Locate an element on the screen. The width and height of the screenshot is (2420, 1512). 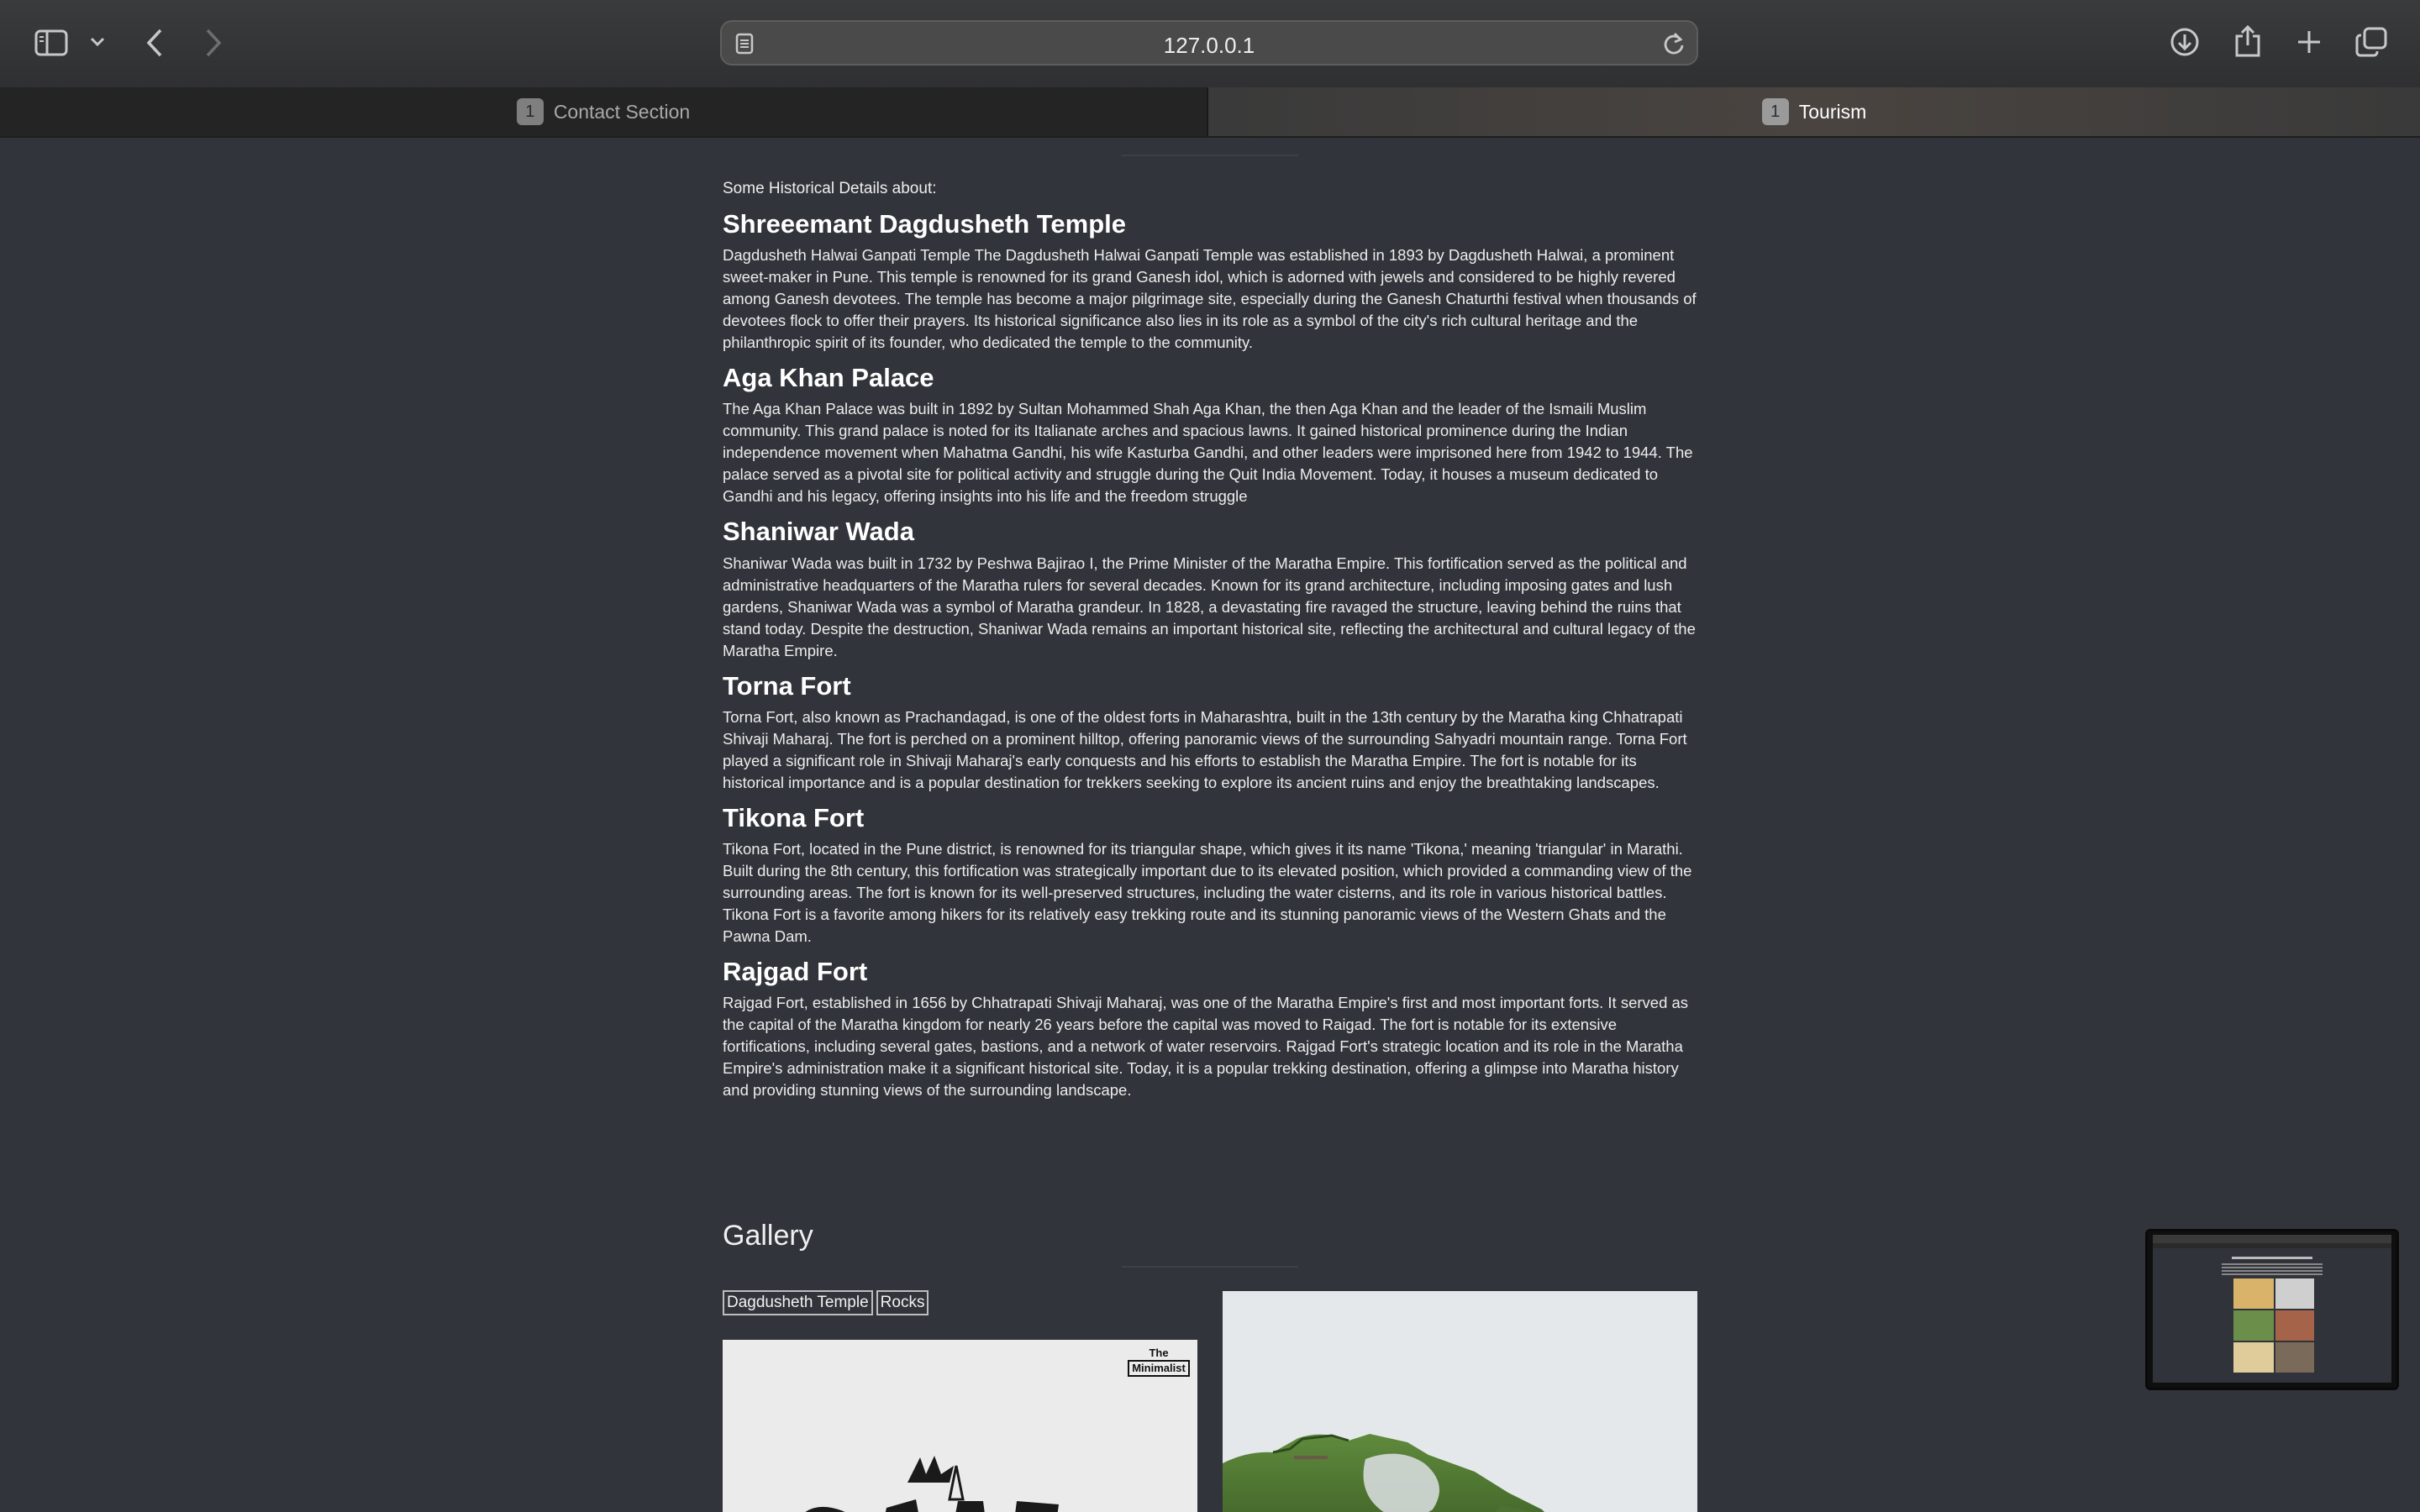
tab-label: Tourism is located at coordinates (1832, 111).